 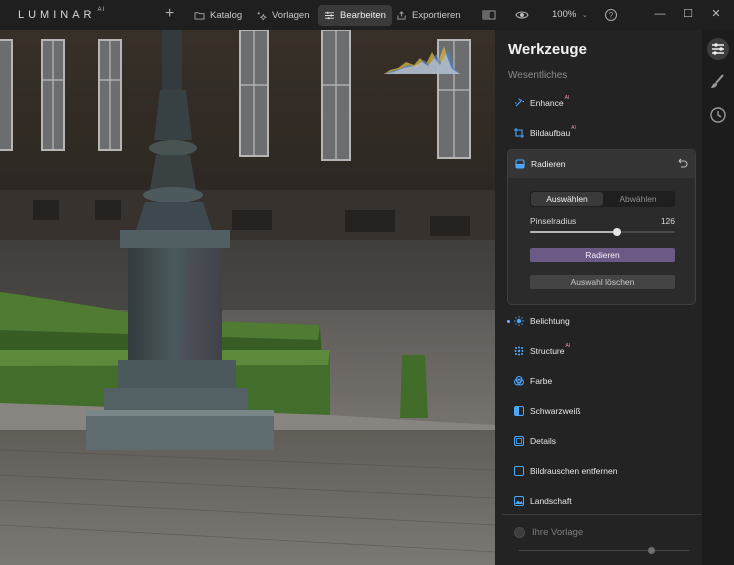 What do you see at coordinates (543, 501) in the screenshot?
I see `tool-landschaft: Landschaft` at bounding box center [543, 501].